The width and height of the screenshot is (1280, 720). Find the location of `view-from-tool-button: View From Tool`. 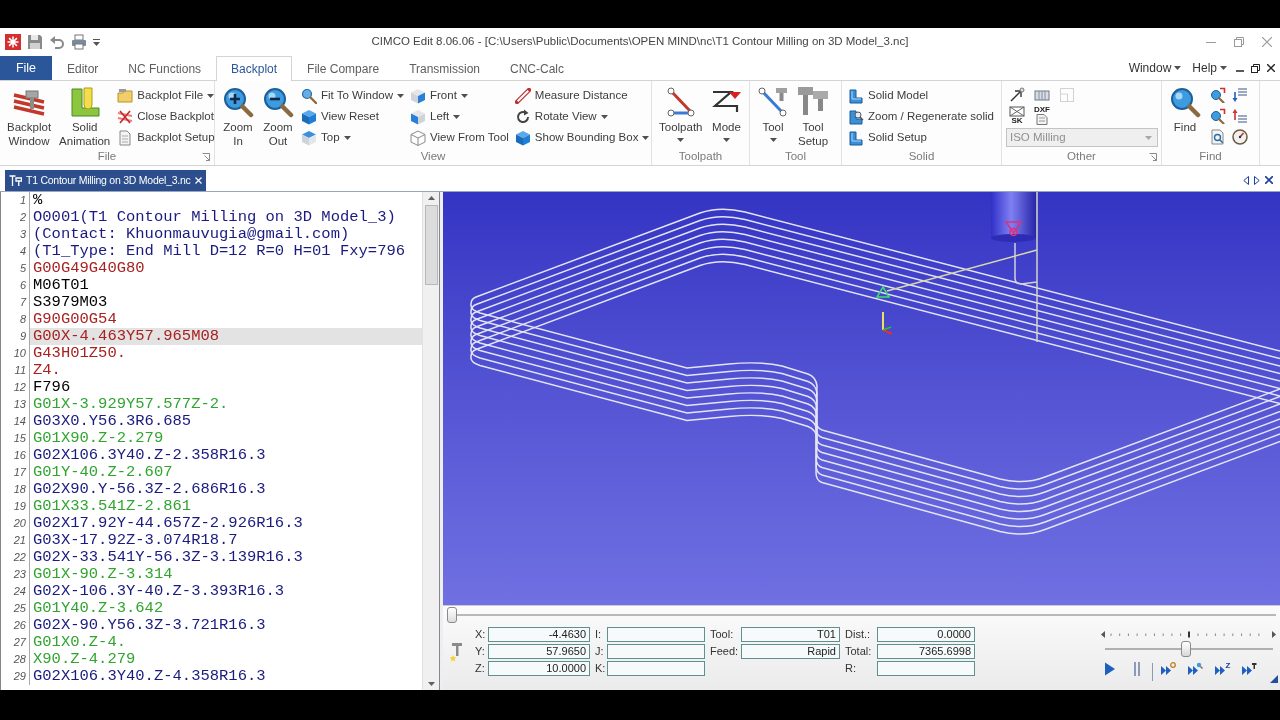

view-from-tool-button: View From Tool is located at coordinates (459, 137).